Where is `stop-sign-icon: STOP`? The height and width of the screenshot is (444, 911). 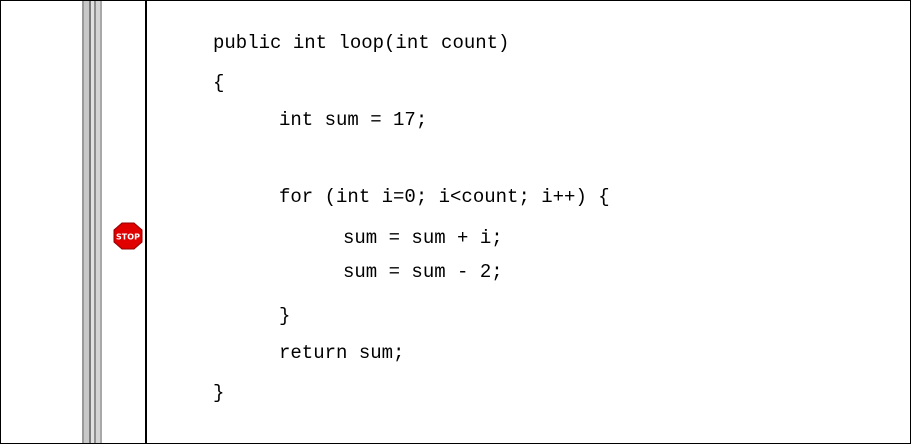 stop-sign-icon: STOP is located at coordinates (128, 236).